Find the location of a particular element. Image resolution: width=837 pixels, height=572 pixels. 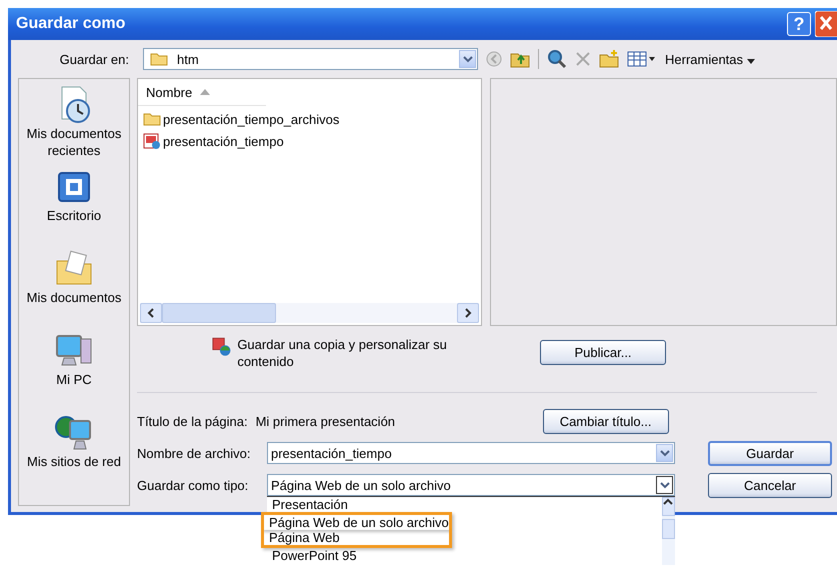

scroll-right-icon is located at coordinates (468, 313).